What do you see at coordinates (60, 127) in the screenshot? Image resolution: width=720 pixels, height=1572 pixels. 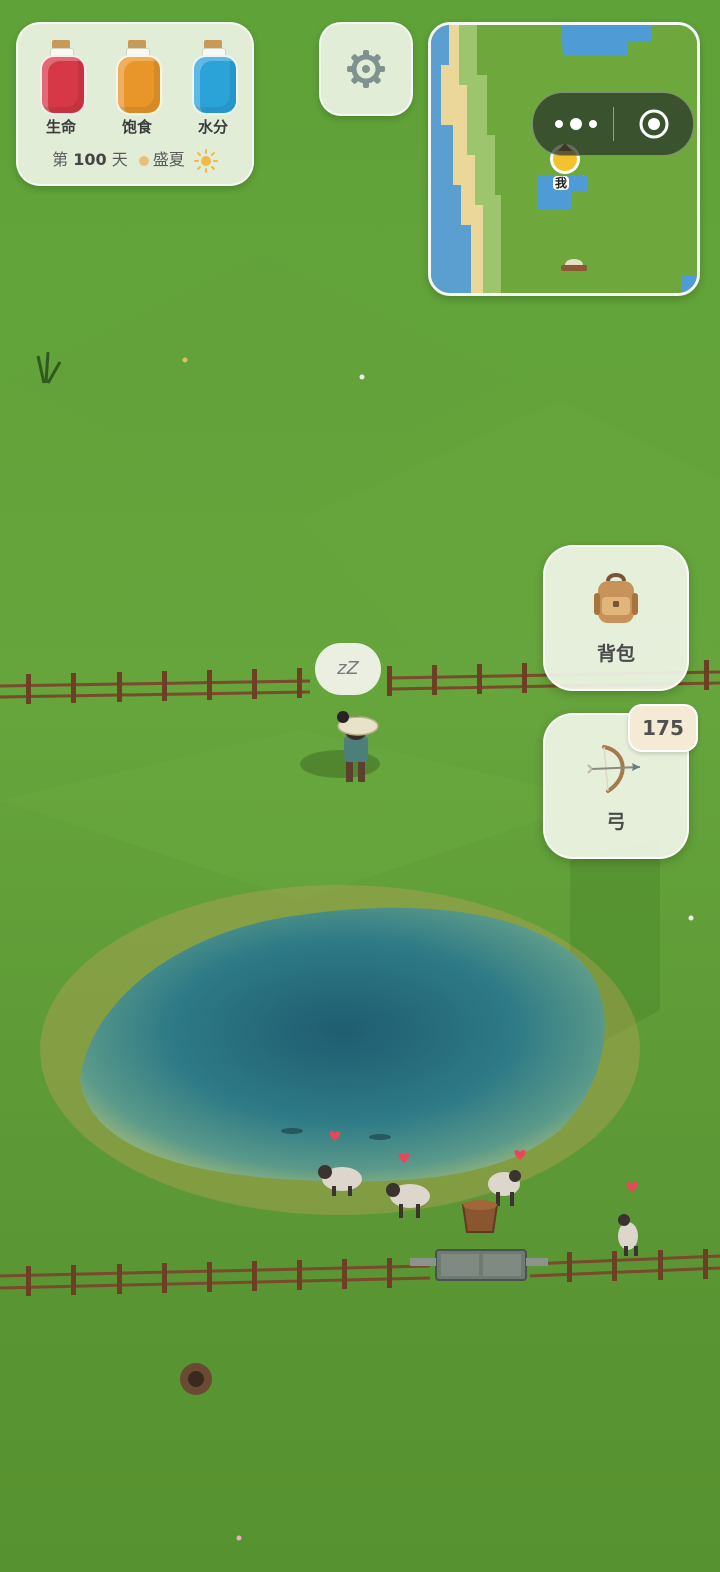 I see `health-label: 生命` at bounding box center [60, 127].